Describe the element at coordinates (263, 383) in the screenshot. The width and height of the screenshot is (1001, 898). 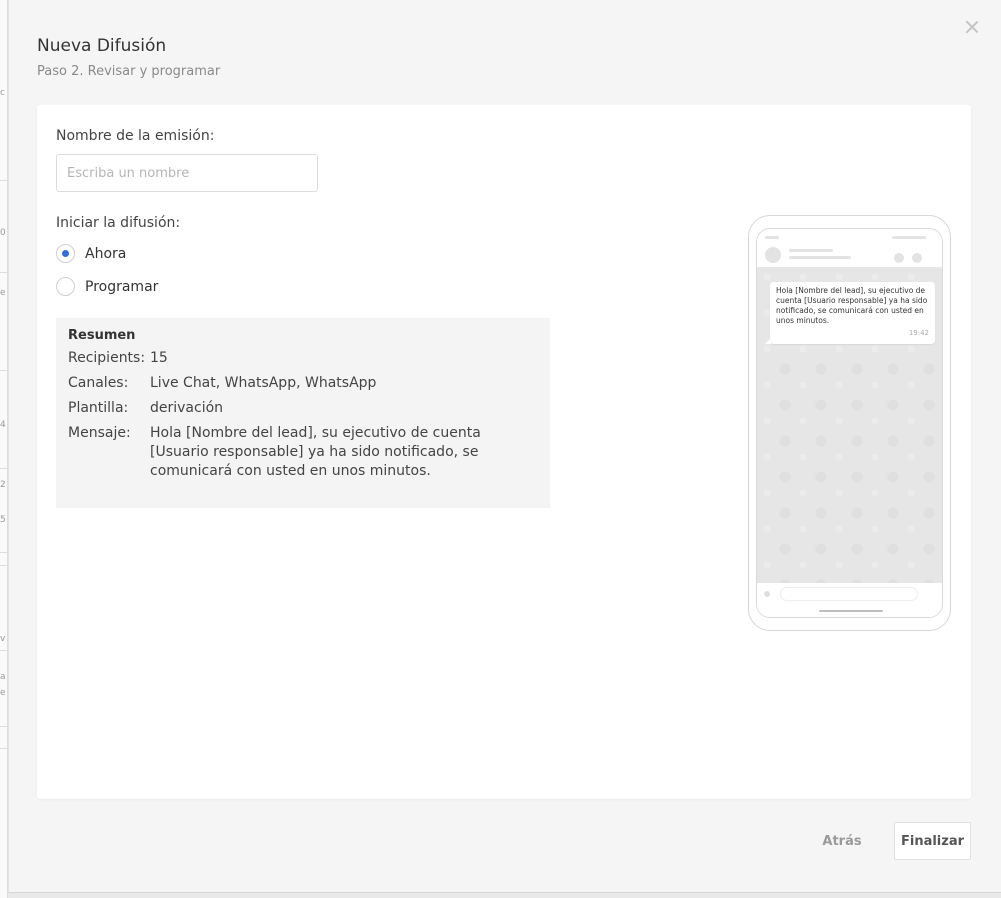
I see `summary-value: Live Chat, WhatsApp, WhatsApp` at that location.